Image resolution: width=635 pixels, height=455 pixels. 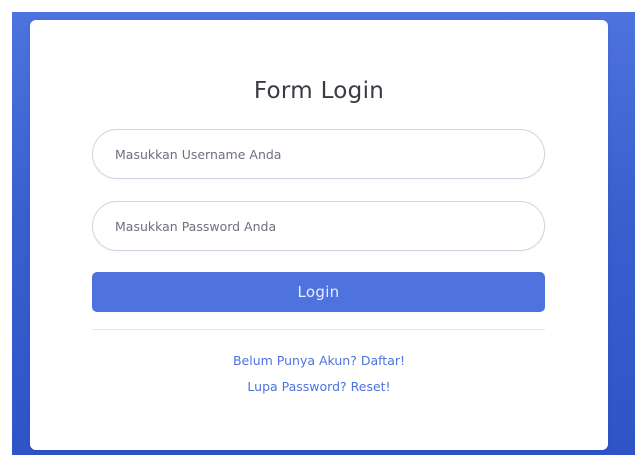 What do you see at coordinates (318, 292) in the screenshot?
I see `login-button: Login` at bounding box center [318, 292].